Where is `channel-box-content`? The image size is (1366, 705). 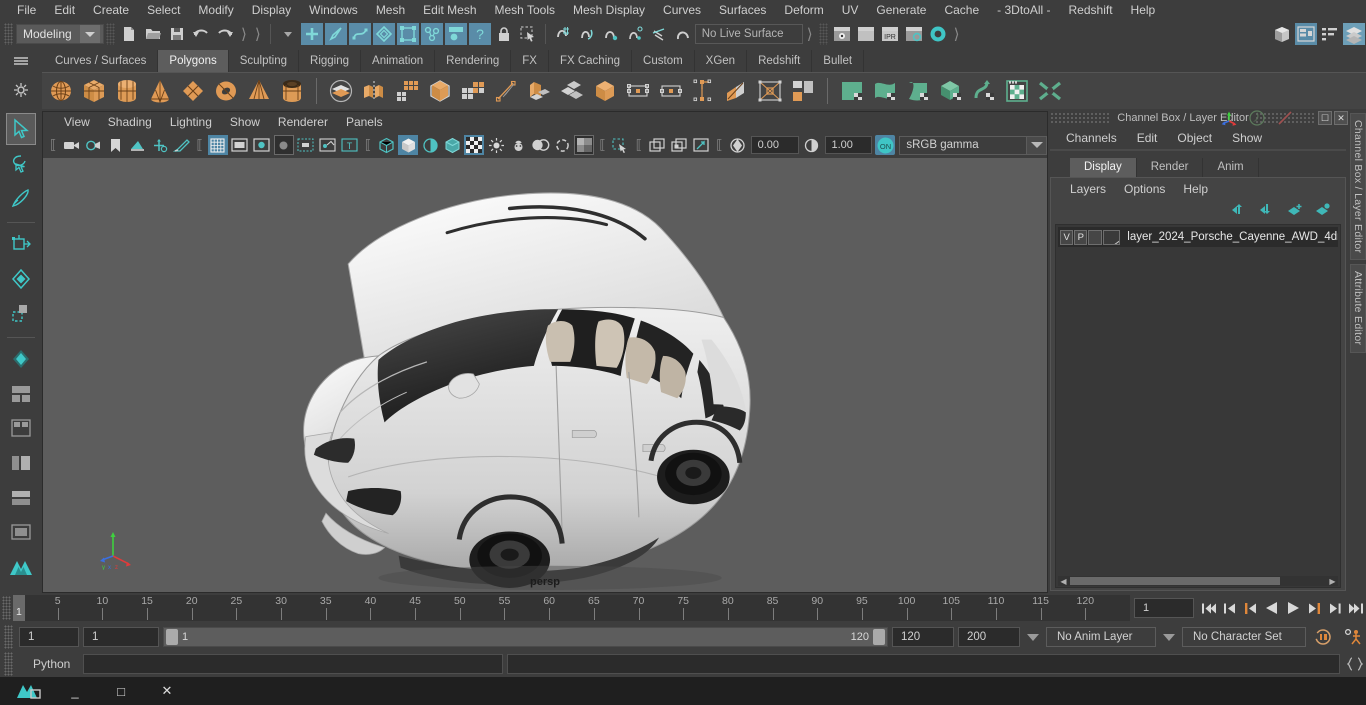 channel-box-content is located at coordinates (1198, 150).